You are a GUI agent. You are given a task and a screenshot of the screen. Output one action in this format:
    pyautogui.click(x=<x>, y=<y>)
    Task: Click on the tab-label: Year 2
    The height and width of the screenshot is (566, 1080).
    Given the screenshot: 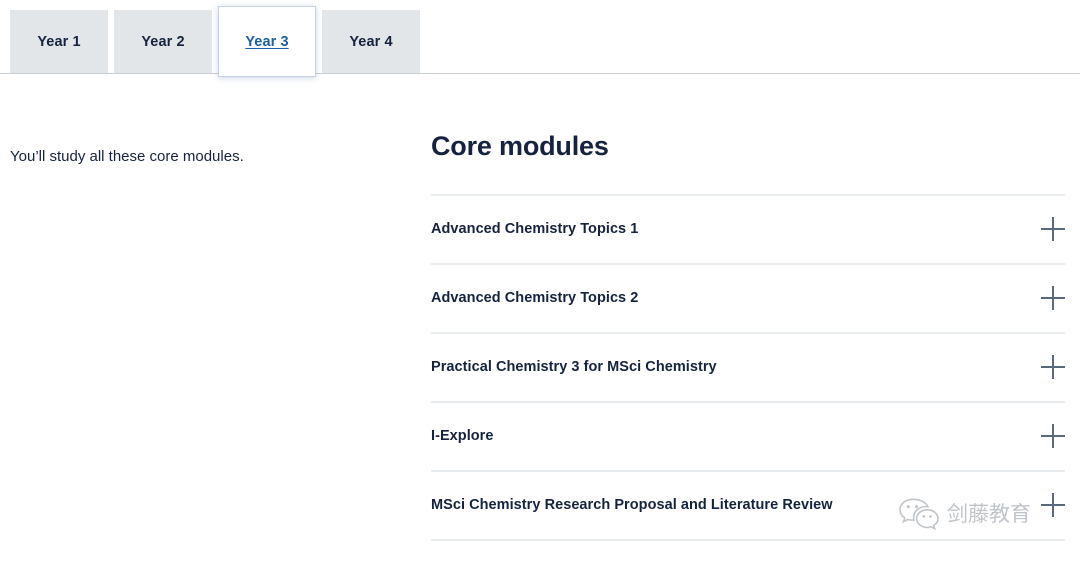 What is the action you would take?
    pyautogui.click(x=163, y=41)
    